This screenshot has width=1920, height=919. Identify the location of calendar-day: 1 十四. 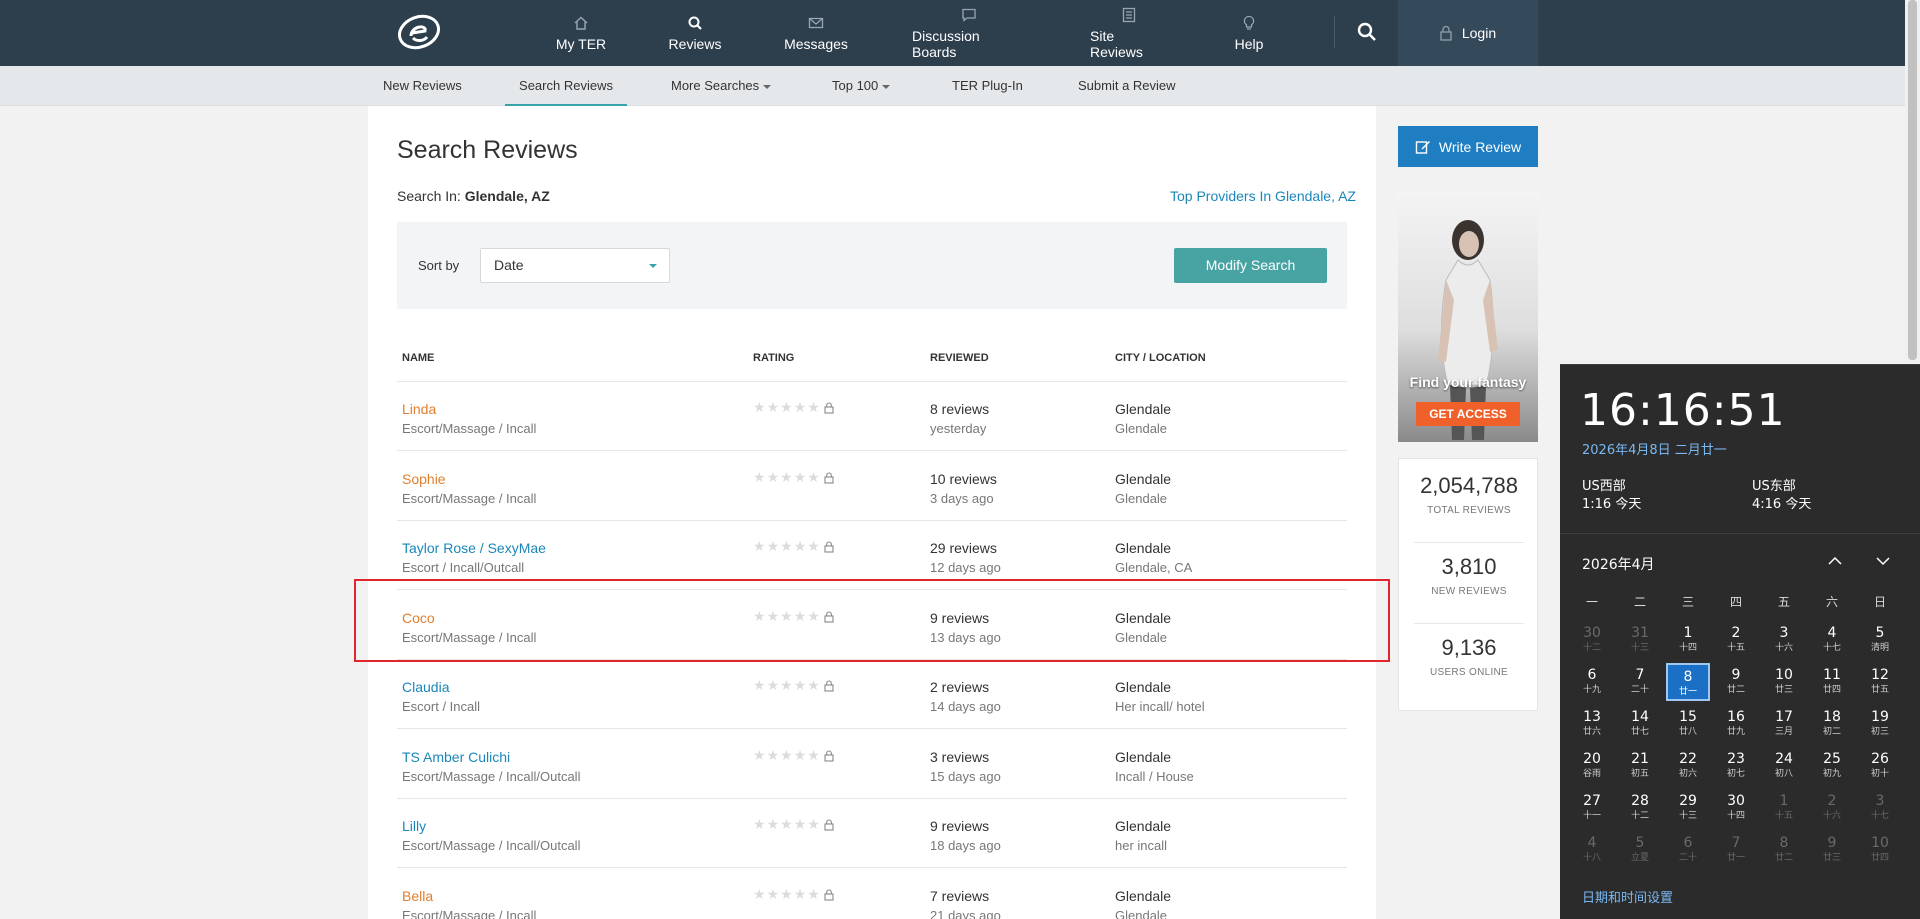
(1688, 640).